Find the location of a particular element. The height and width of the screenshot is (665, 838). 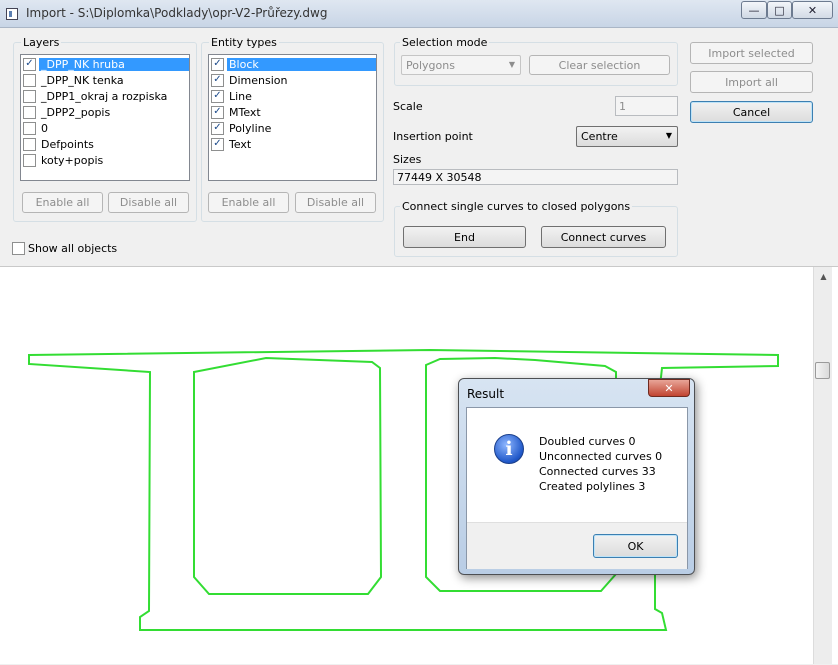

insertion-point-value: Centre is located at coordinates (599, 136).